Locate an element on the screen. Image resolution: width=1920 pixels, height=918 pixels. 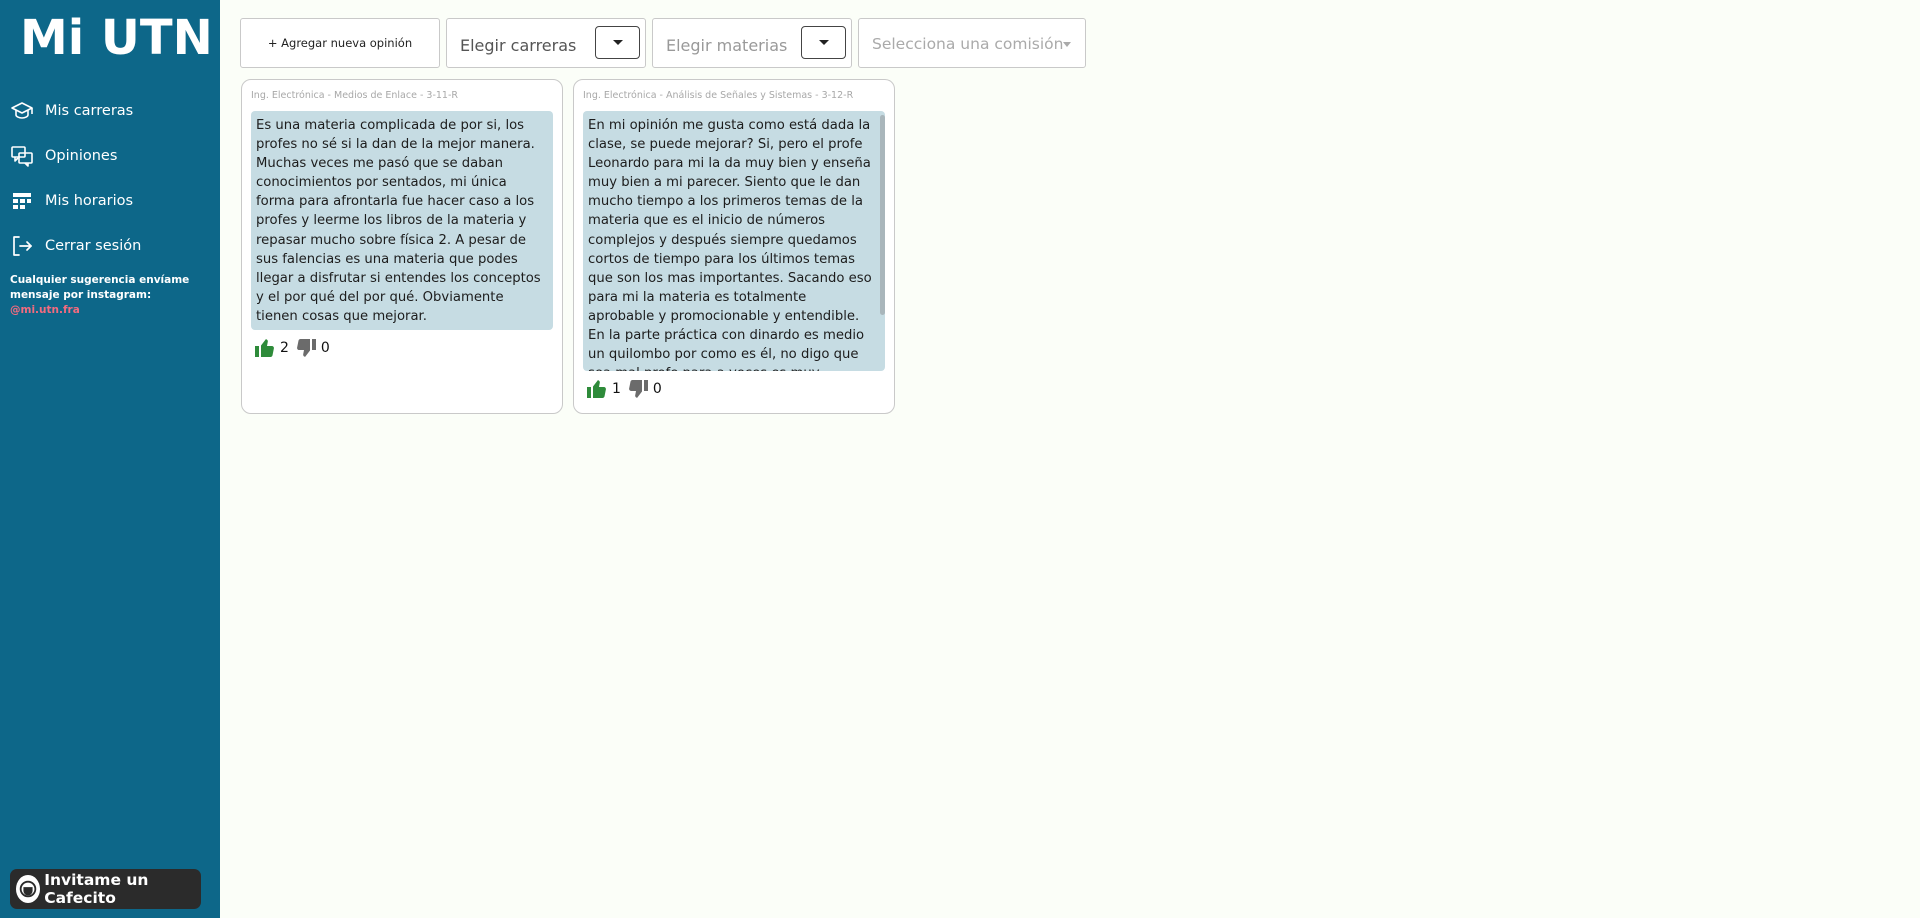
logout-icon is located at coordinates (22, 245).